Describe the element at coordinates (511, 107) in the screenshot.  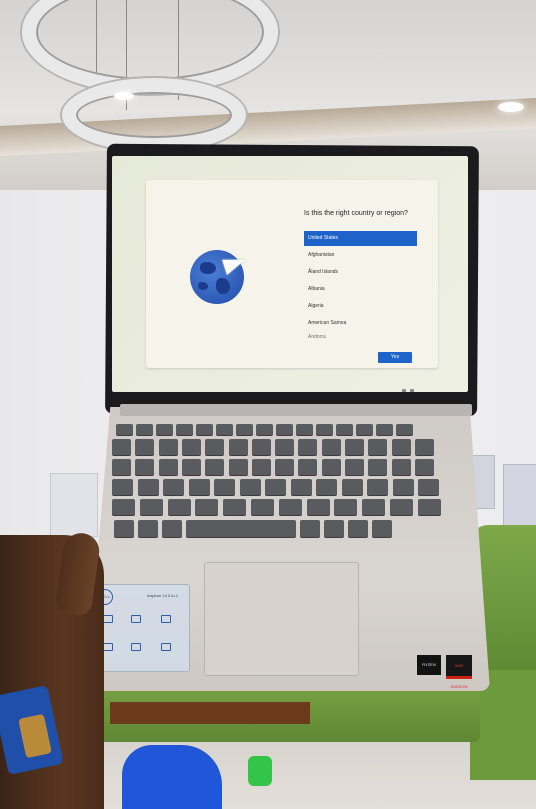
I see `ceiling-spotlight` at that location.